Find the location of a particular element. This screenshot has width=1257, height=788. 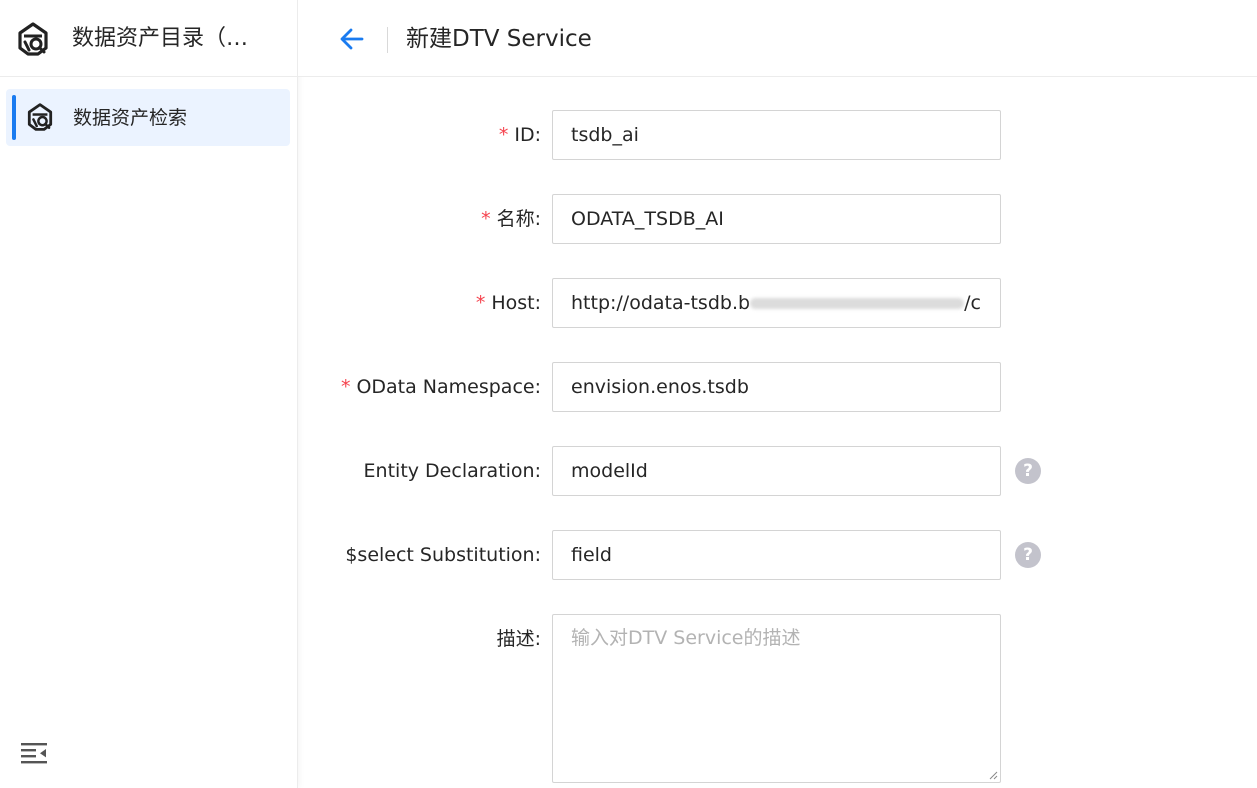

namespace-input: envision.enos.tsdb is located at coordinates (776, 387).